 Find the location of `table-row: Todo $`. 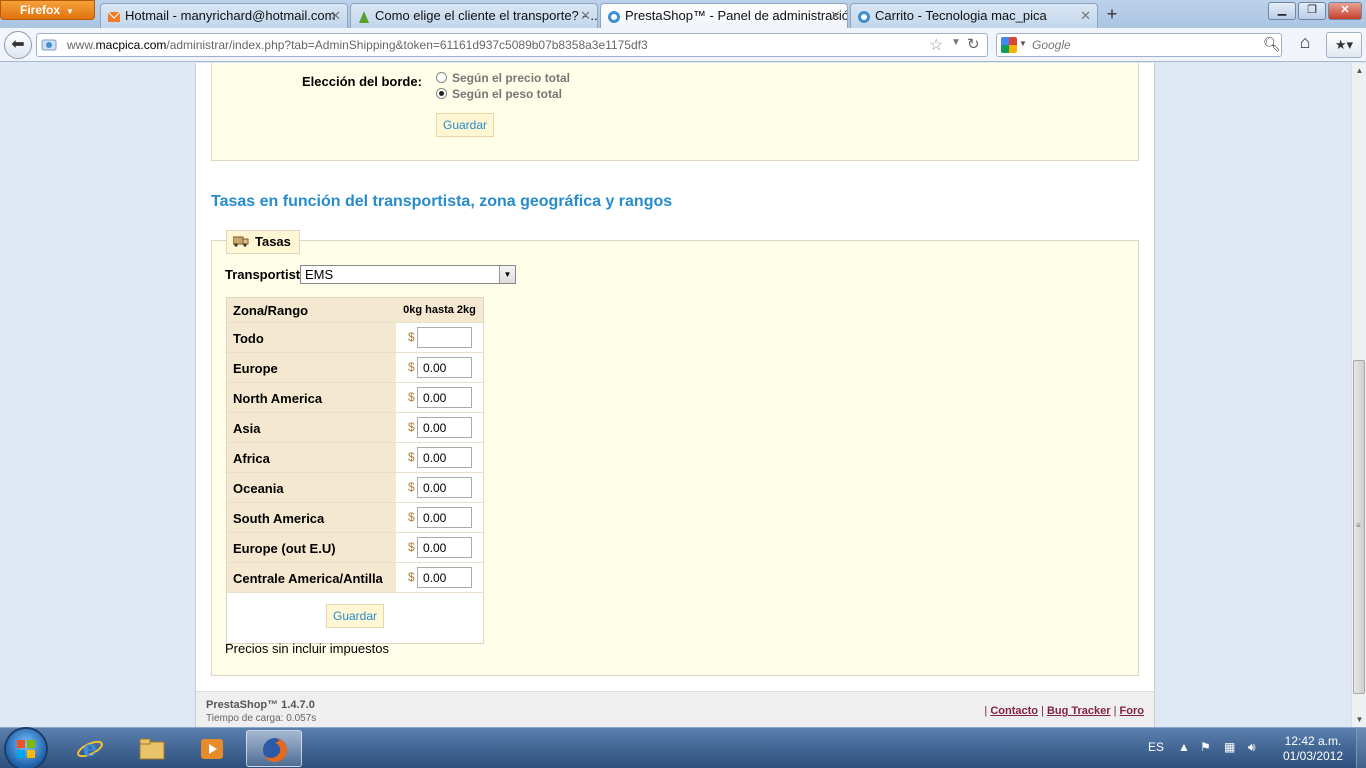

table-row: Todo $ is located at coordinates (355, 338).